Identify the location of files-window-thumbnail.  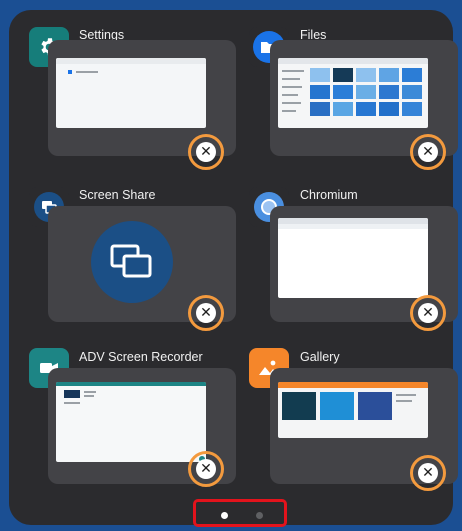
(353, 93).